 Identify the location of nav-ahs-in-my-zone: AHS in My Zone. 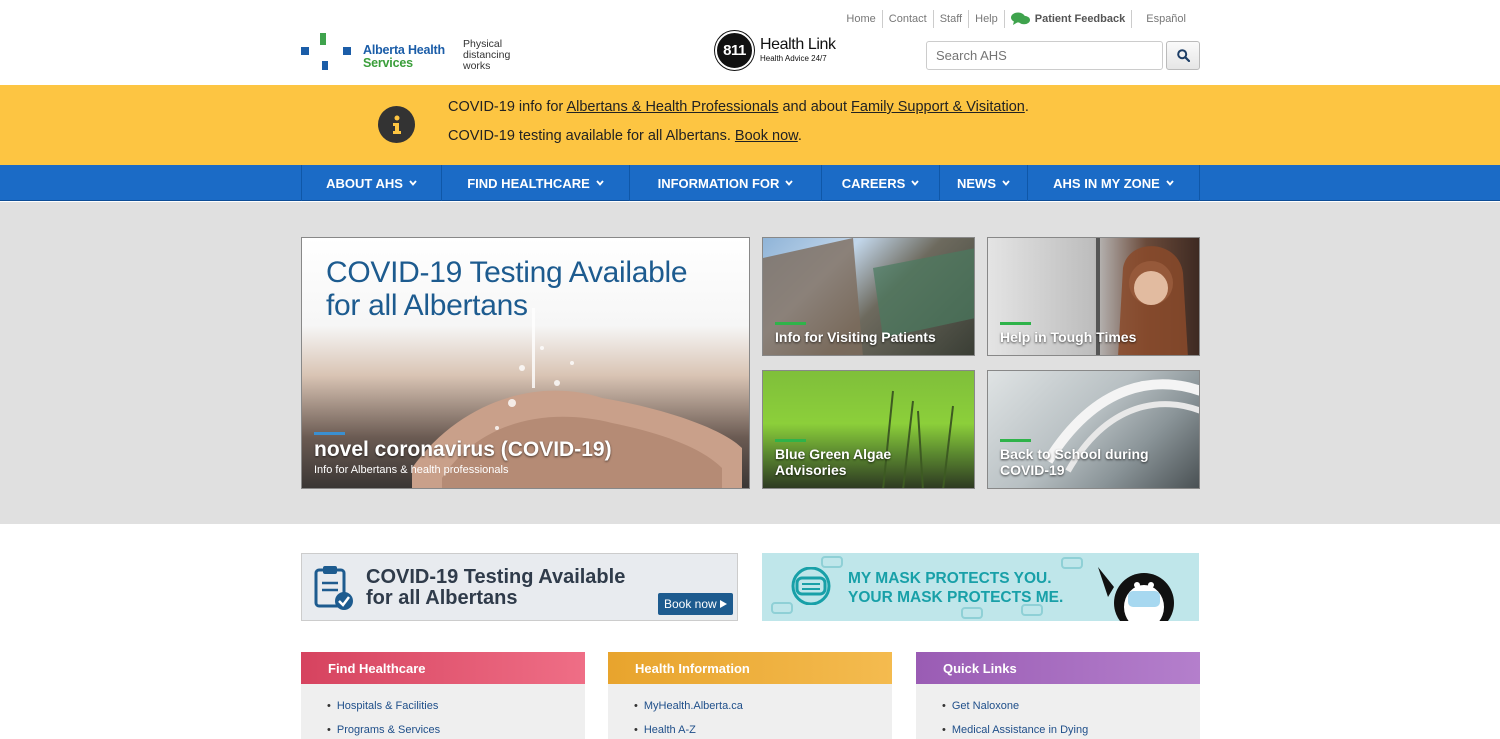
(1114, 183).